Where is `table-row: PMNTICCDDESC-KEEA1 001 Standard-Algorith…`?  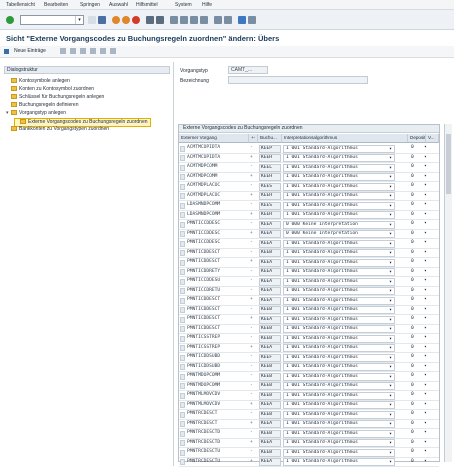
table-row: PMNTICCDDESC-KEEA1 001 Standard-Algorith… is located at coordinates (309, 244).